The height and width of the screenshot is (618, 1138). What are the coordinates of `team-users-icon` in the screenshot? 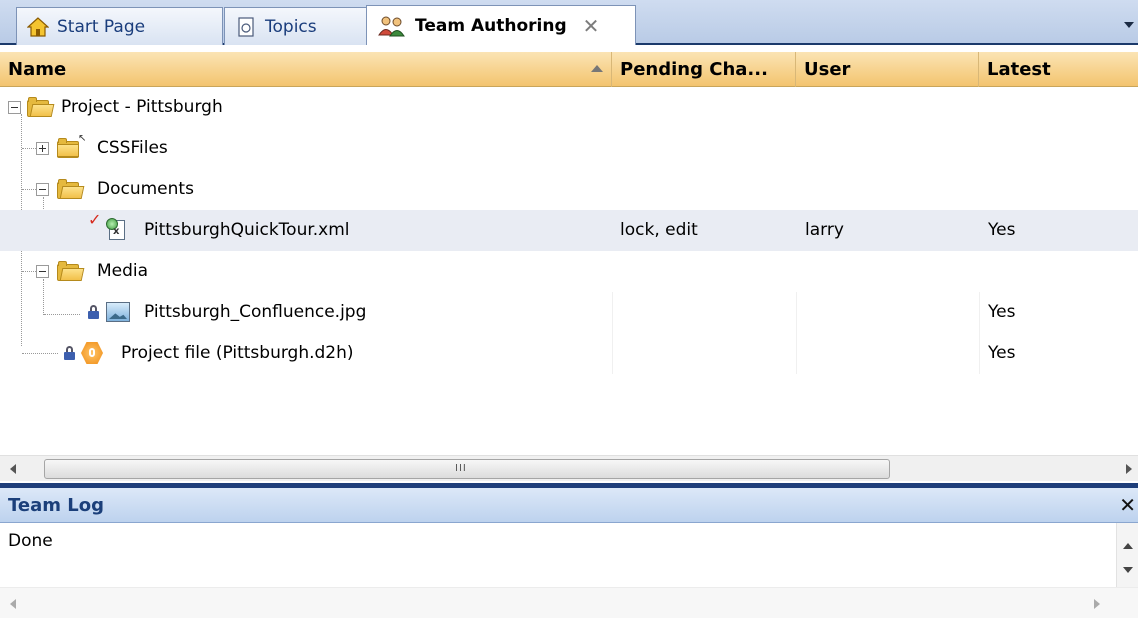 It's located at (392, 26).